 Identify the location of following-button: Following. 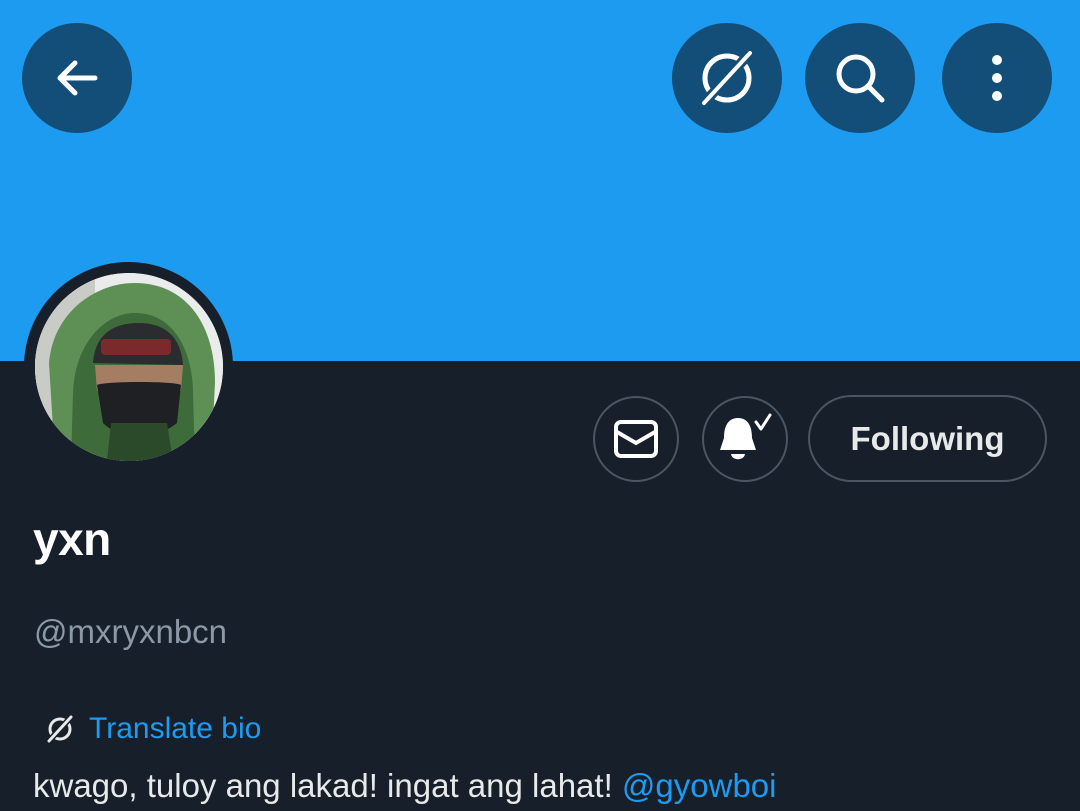
(927, 438).